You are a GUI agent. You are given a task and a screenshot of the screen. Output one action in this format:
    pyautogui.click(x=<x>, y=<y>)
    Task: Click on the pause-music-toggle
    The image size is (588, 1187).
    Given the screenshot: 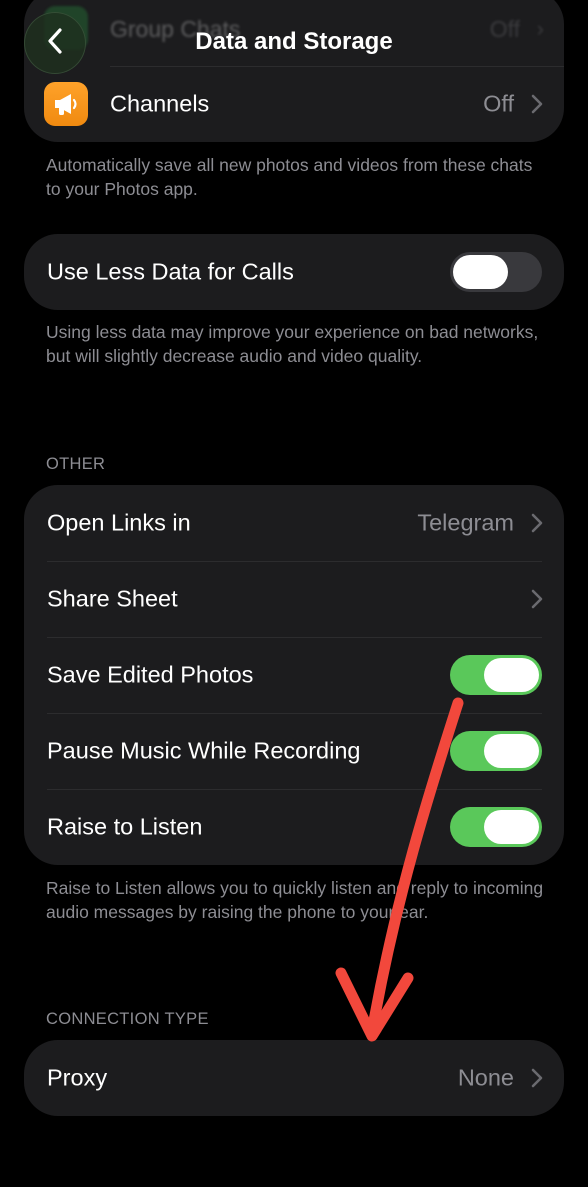 What is the action you would take?
    pyautogui.click(x=496, y=751)
    